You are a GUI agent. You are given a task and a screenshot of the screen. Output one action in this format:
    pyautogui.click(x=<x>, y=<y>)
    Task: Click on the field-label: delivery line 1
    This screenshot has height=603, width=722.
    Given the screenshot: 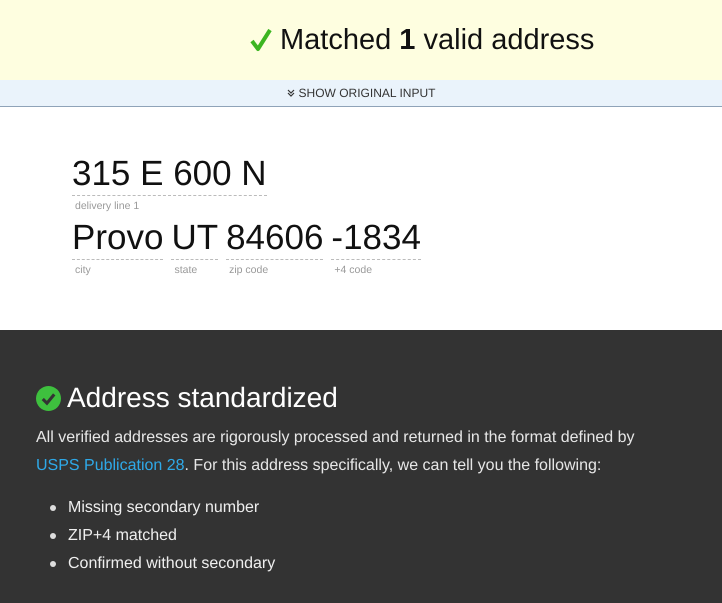 What is the action you would take?
    pyautogui.click(x=107, y=205)
    